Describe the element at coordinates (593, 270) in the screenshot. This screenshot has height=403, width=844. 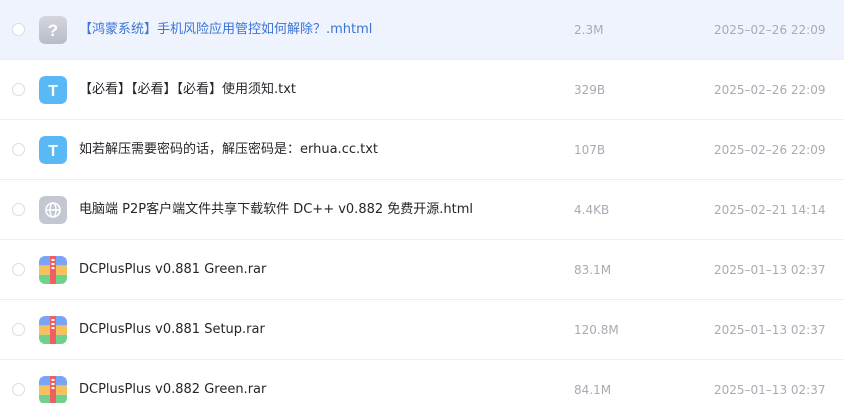
I see `file-size: 83.1M` at that location.